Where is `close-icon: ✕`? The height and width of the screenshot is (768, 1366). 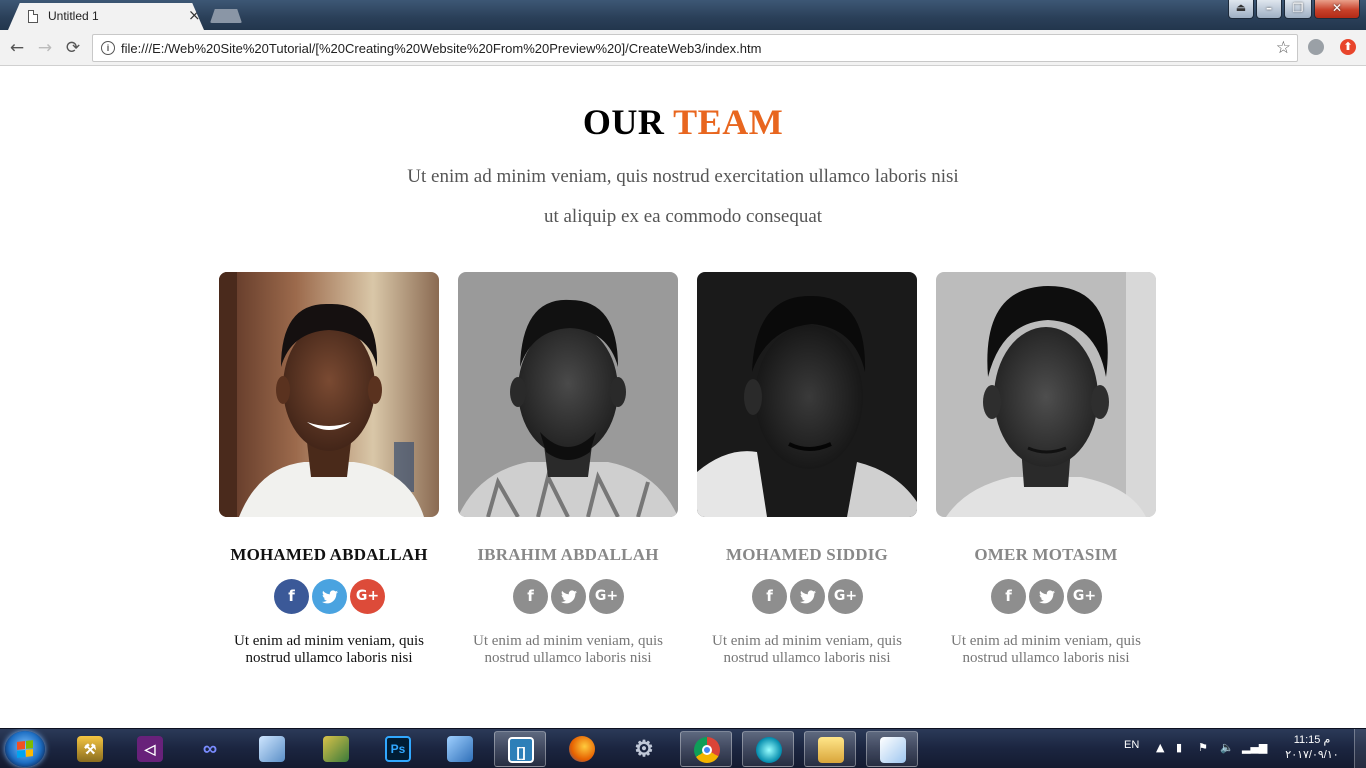
close-icon: ✕ is located at coordinates (1337, 8).